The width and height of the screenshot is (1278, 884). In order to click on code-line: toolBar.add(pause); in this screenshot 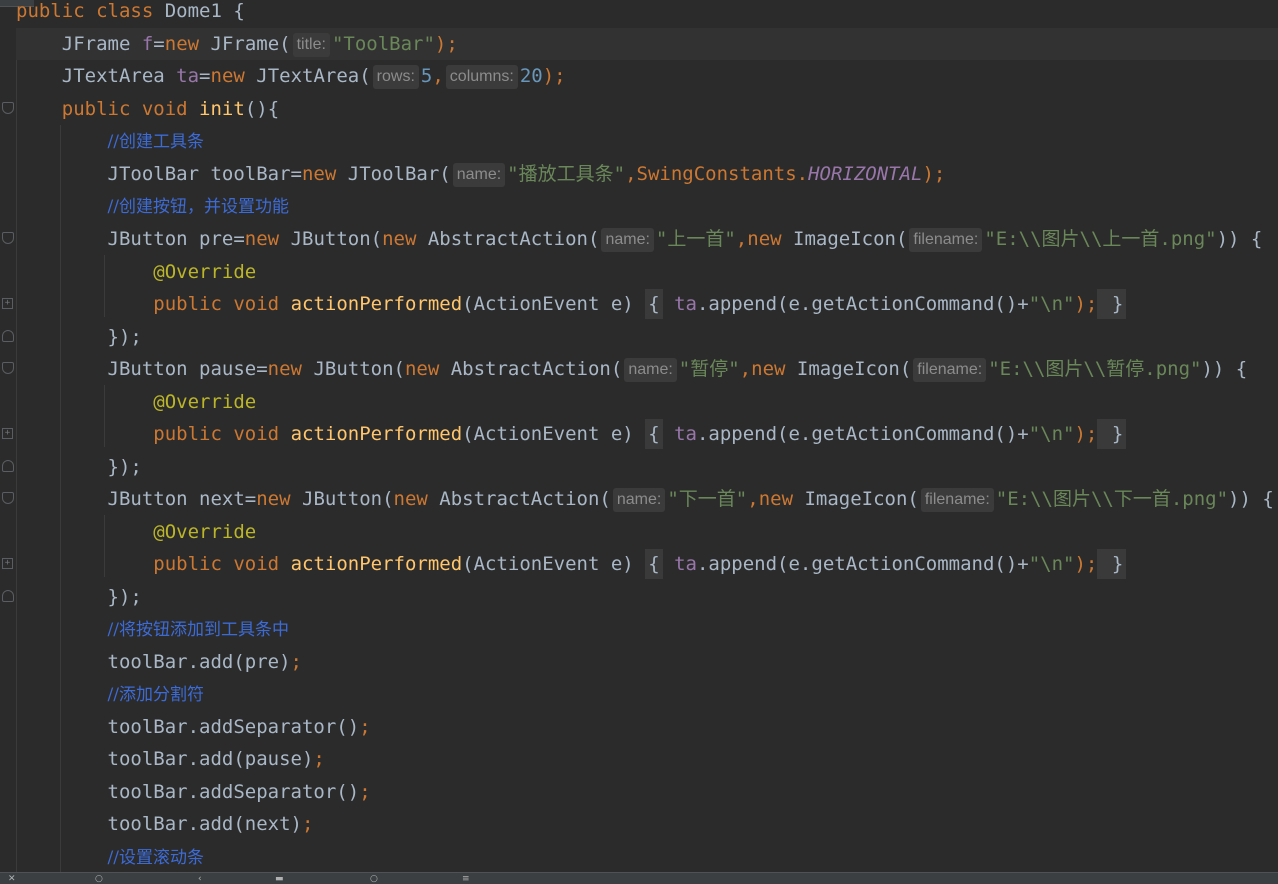, I will do `click(170, 759)`.